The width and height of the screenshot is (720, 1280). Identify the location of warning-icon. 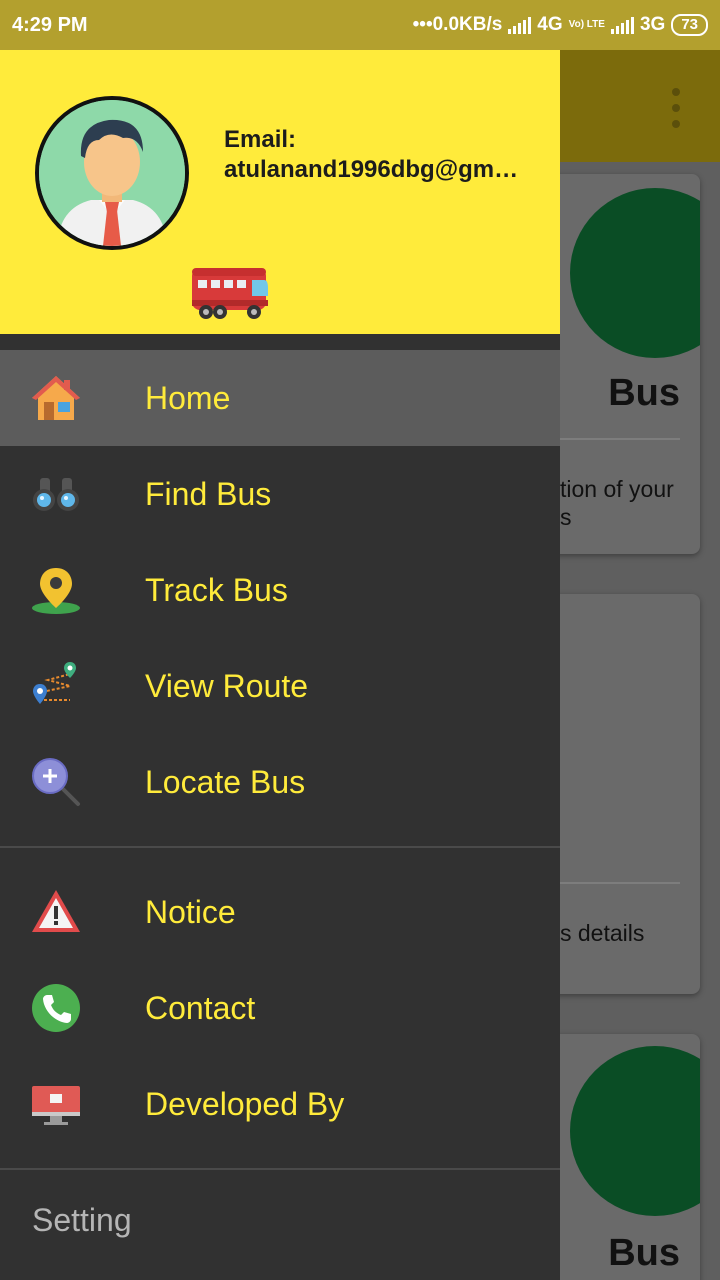
(56, 912).